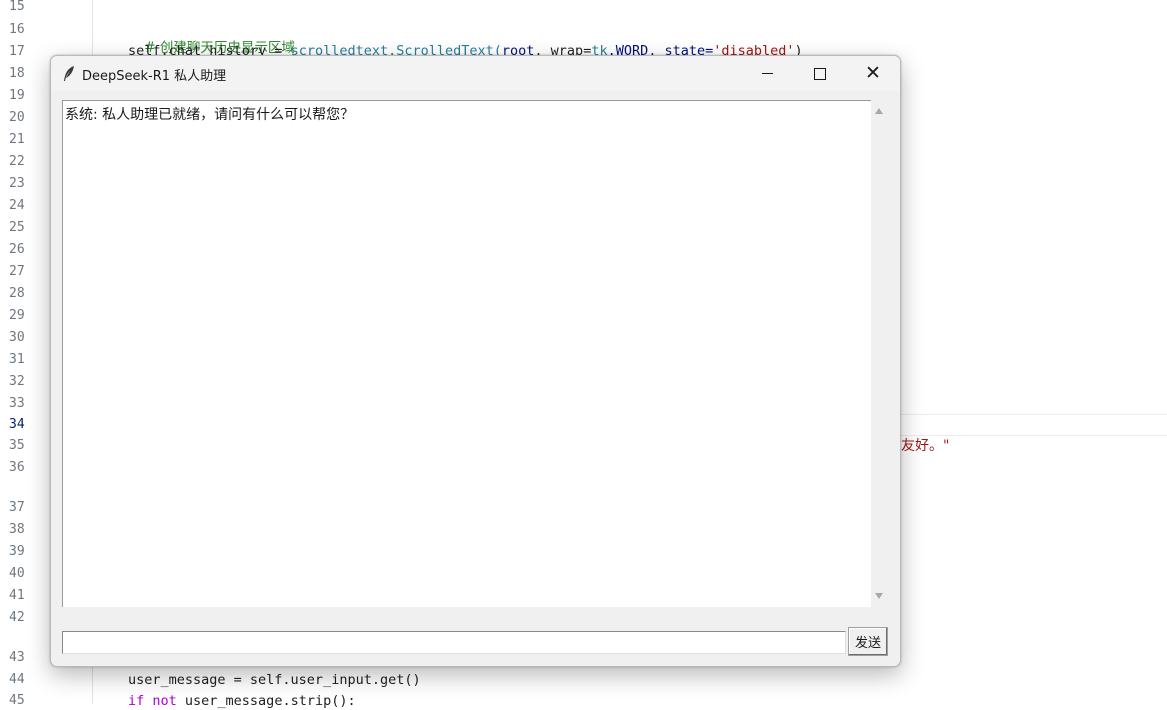  I want to click on code-line: user_message = self.user_input.get(), so click(274, 680).